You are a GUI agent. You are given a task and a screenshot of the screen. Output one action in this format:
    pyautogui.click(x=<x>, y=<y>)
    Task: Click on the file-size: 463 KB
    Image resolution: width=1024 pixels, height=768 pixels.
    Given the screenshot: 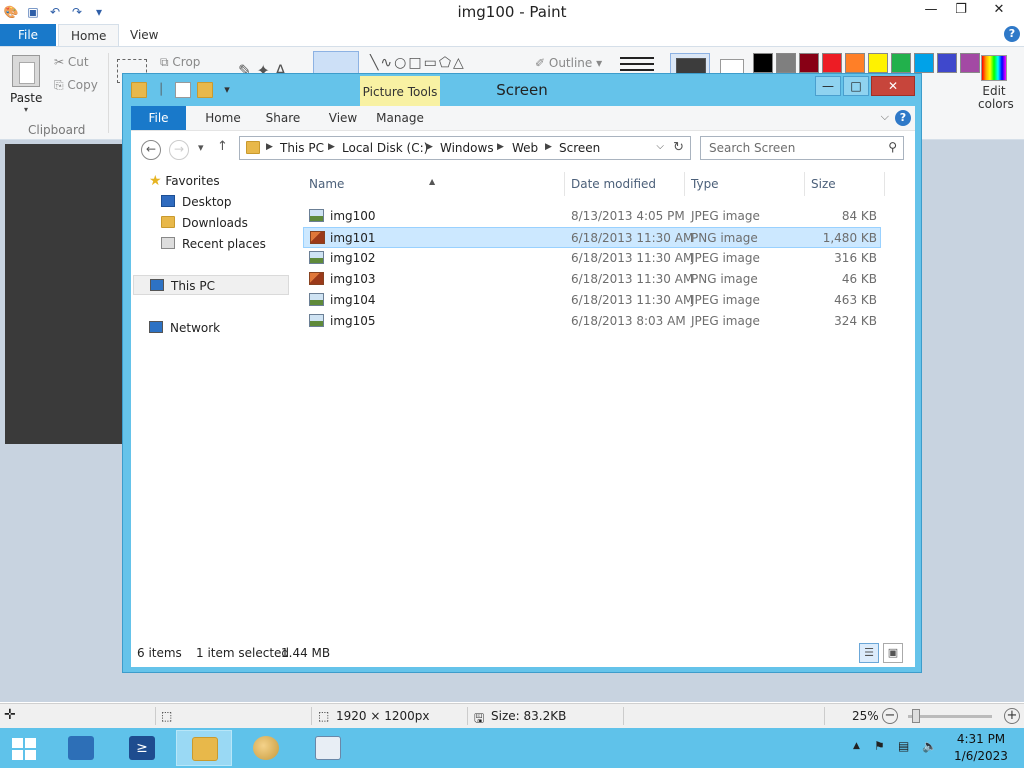 What is the action you would take?
    pyautogui.click(x=855, y=300)
    